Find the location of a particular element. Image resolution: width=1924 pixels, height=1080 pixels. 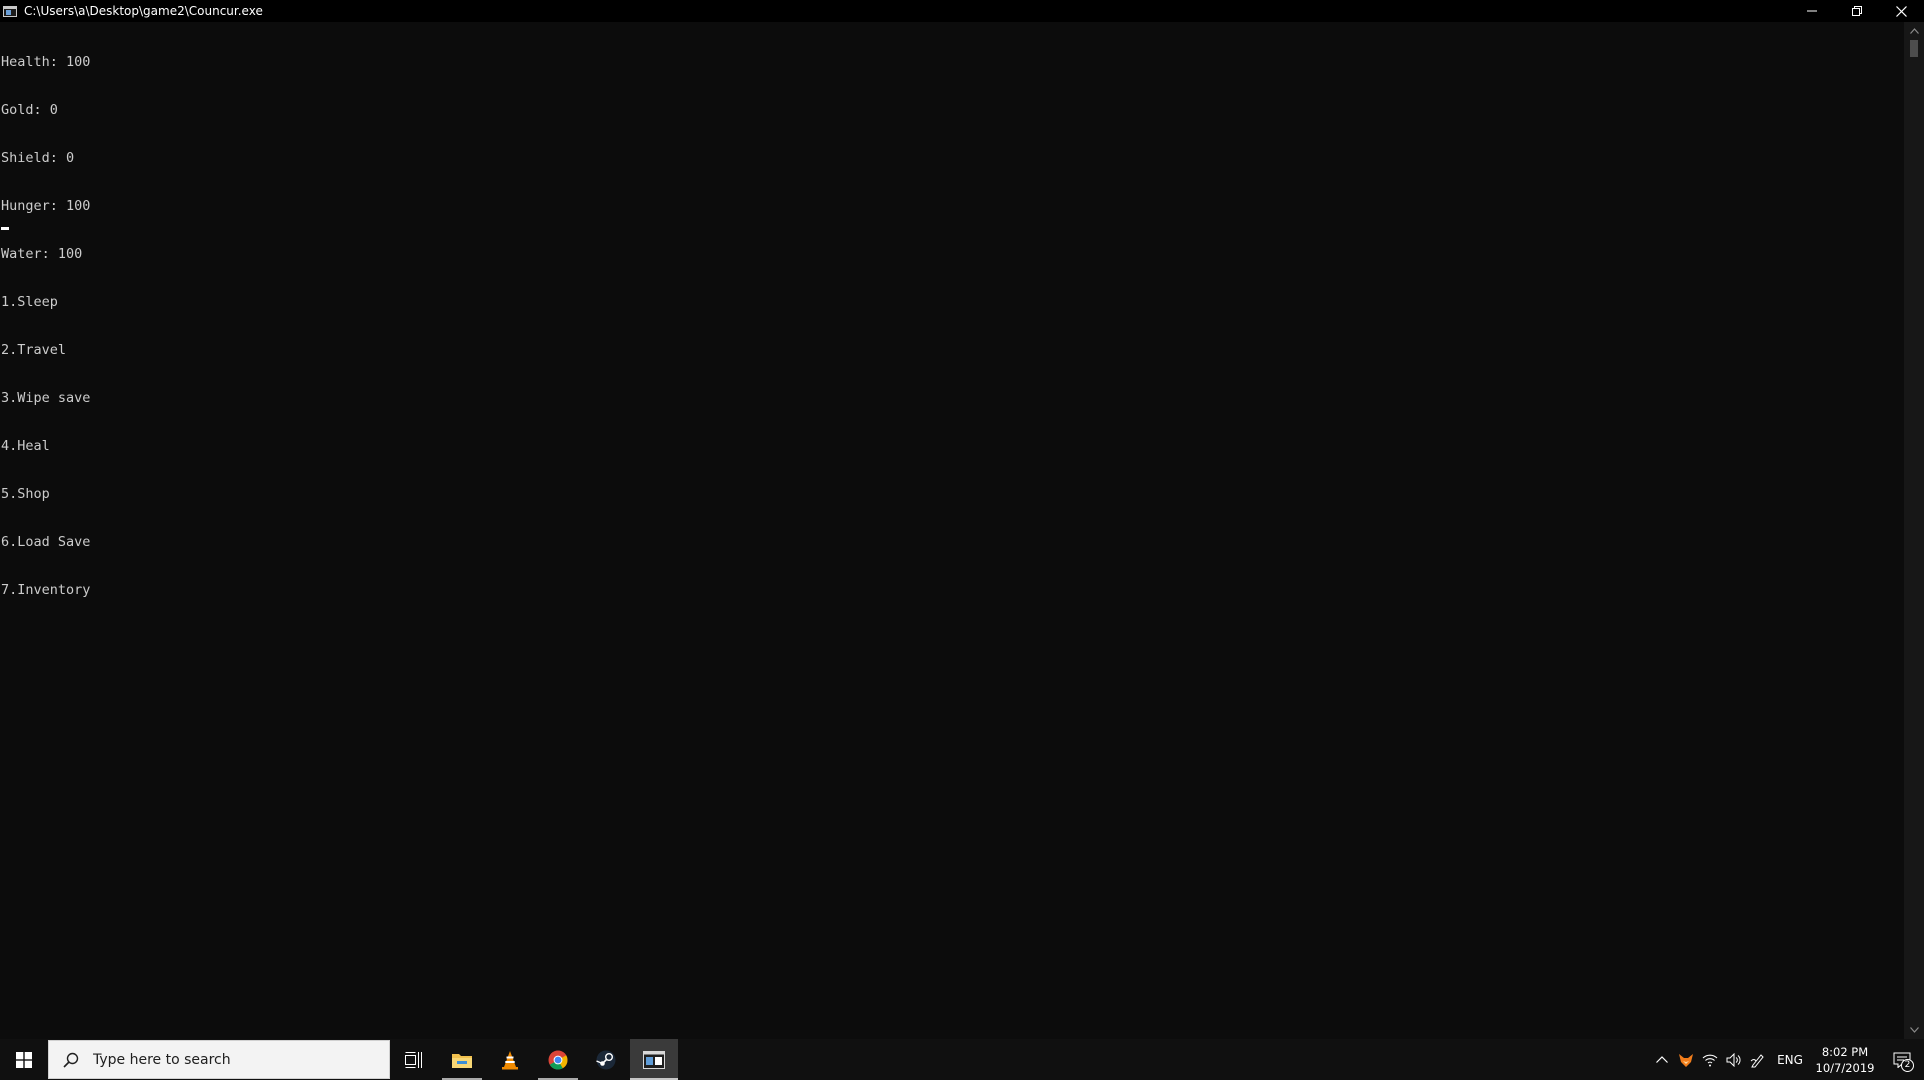

vlc-button is located at coordinates (510, 1059).